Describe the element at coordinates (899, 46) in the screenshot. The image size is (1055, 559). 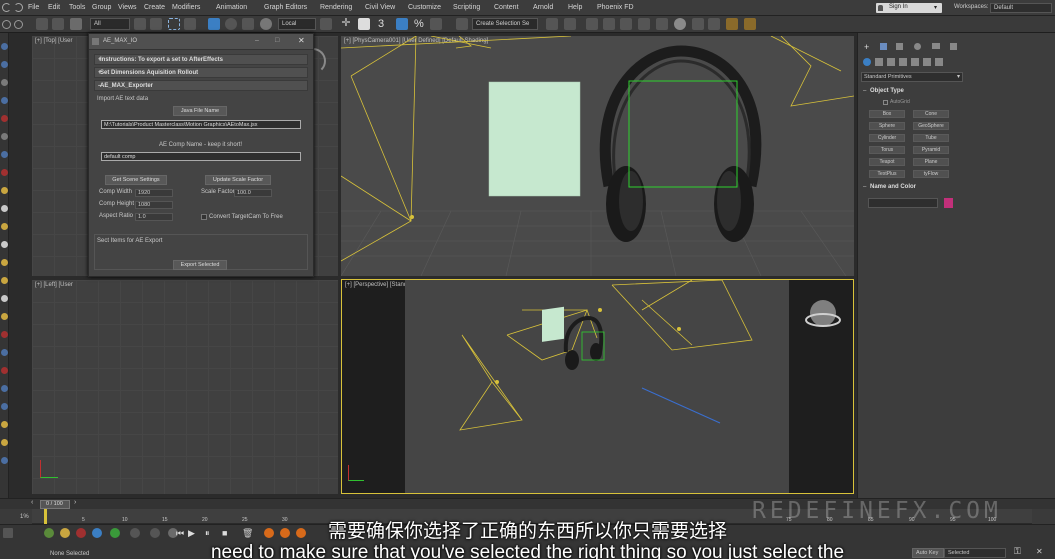
I see `hierarchy-tab-icon` at that location.